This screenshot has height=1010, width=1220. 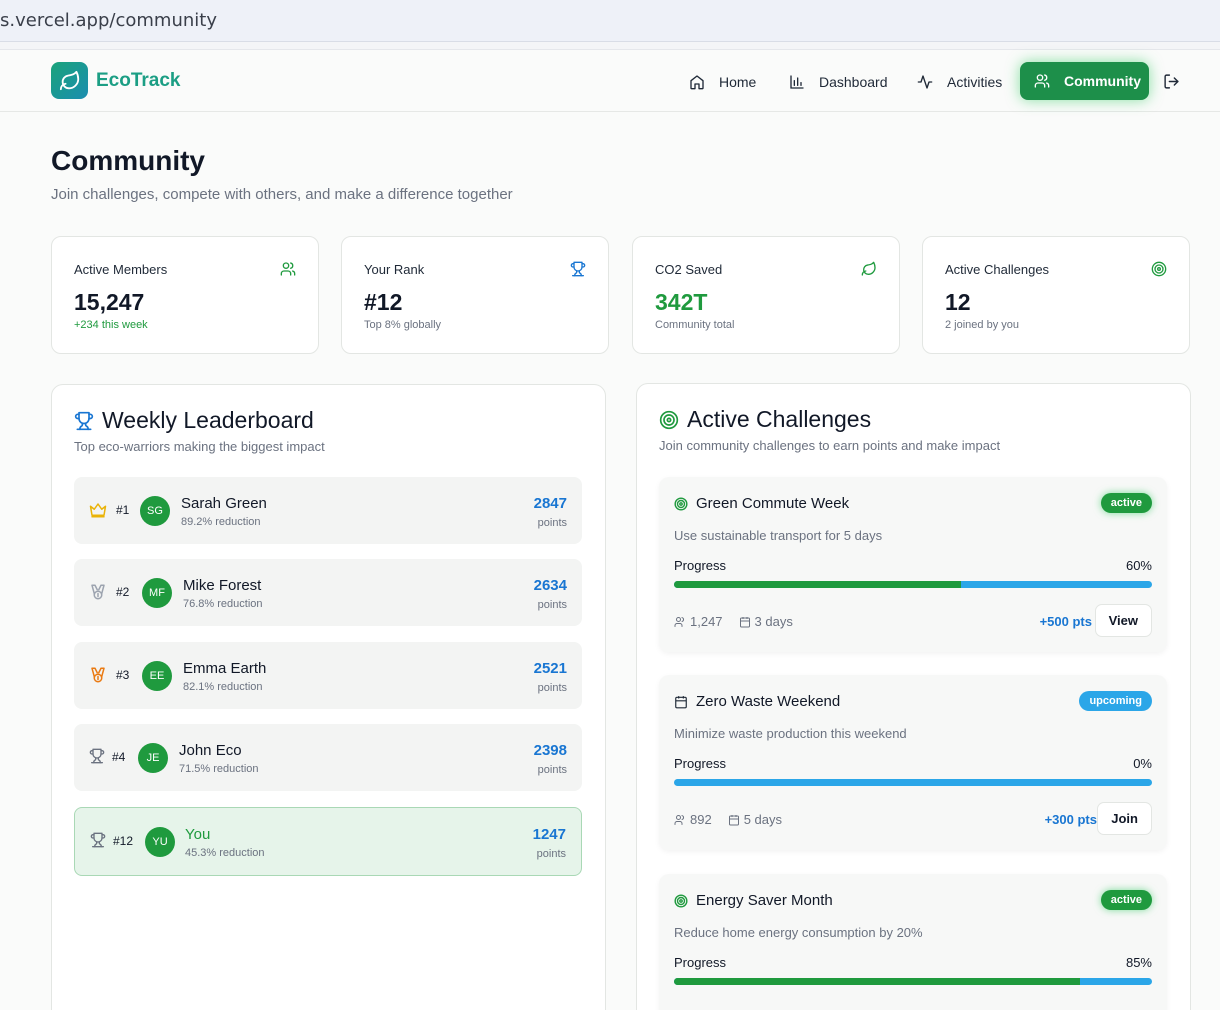 What do you see at coordinates (925, 82) in the screenshot?
I see `activity-icon` at bounding box center [925, 82].